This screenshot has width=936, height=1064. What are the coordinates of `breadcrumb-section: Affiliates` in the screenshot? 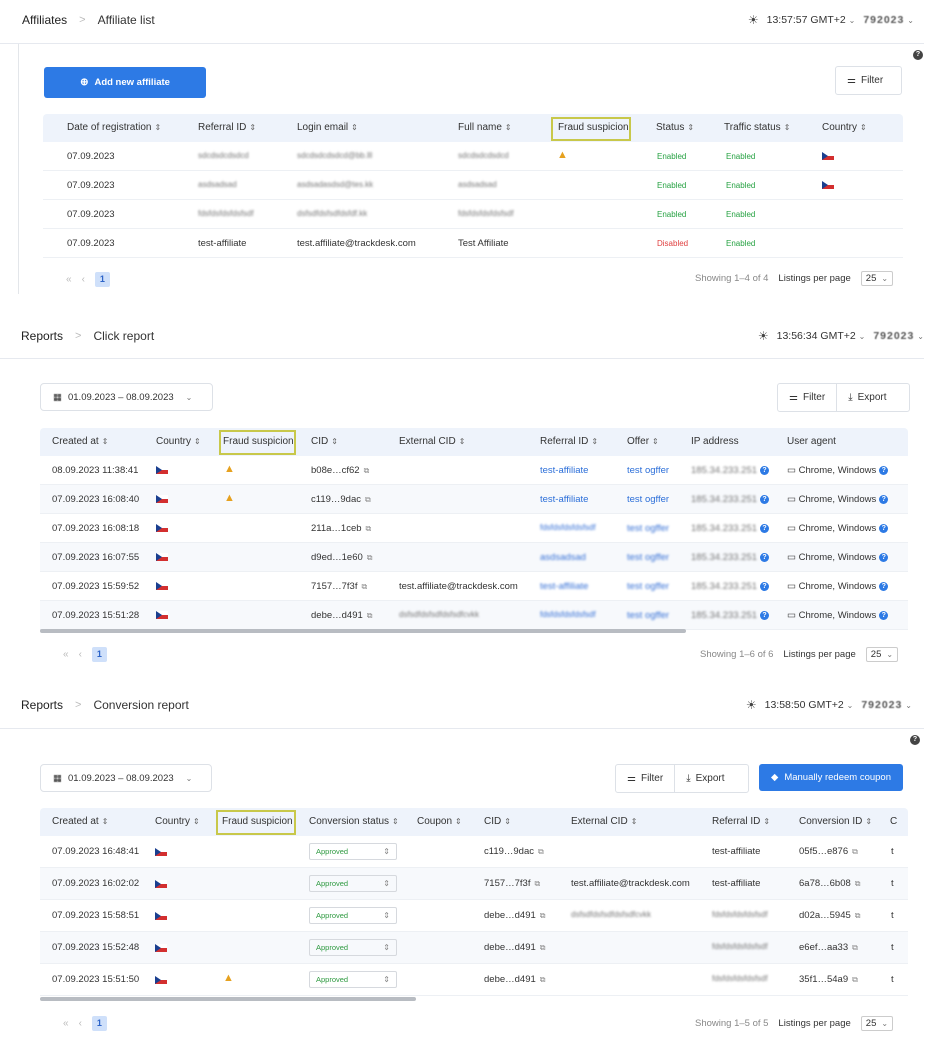 It's located at (44, 20).